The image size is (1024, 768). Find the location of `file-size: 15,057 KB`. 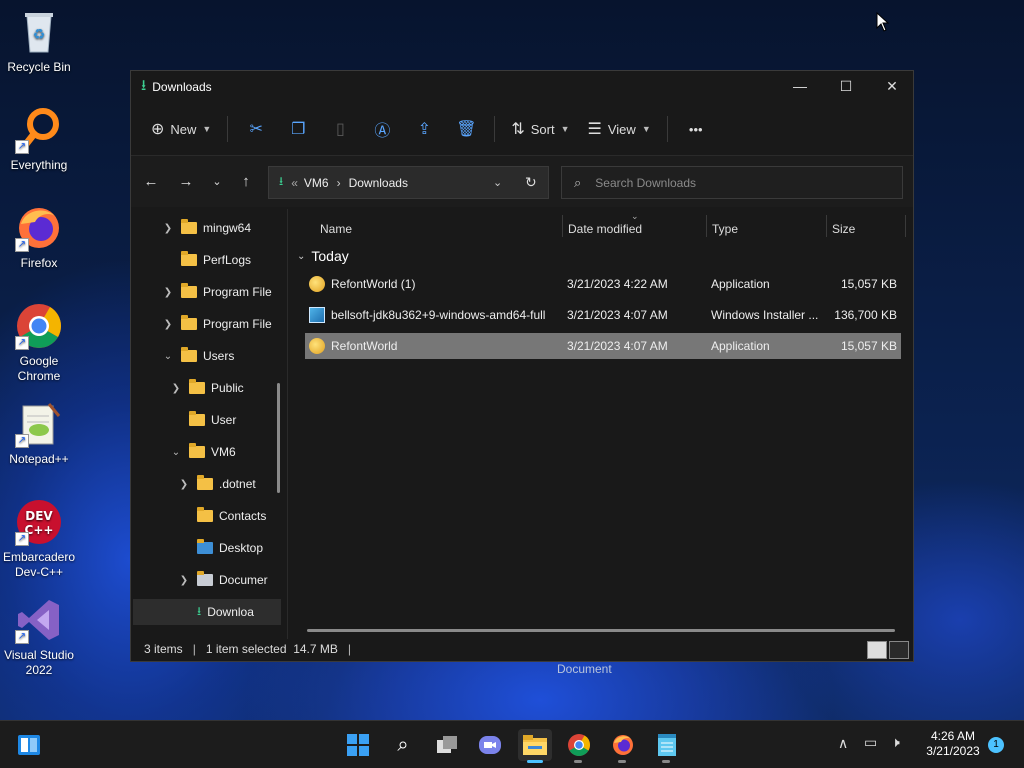

file-size: 15,057 KB is located at coordinates (868, 284).